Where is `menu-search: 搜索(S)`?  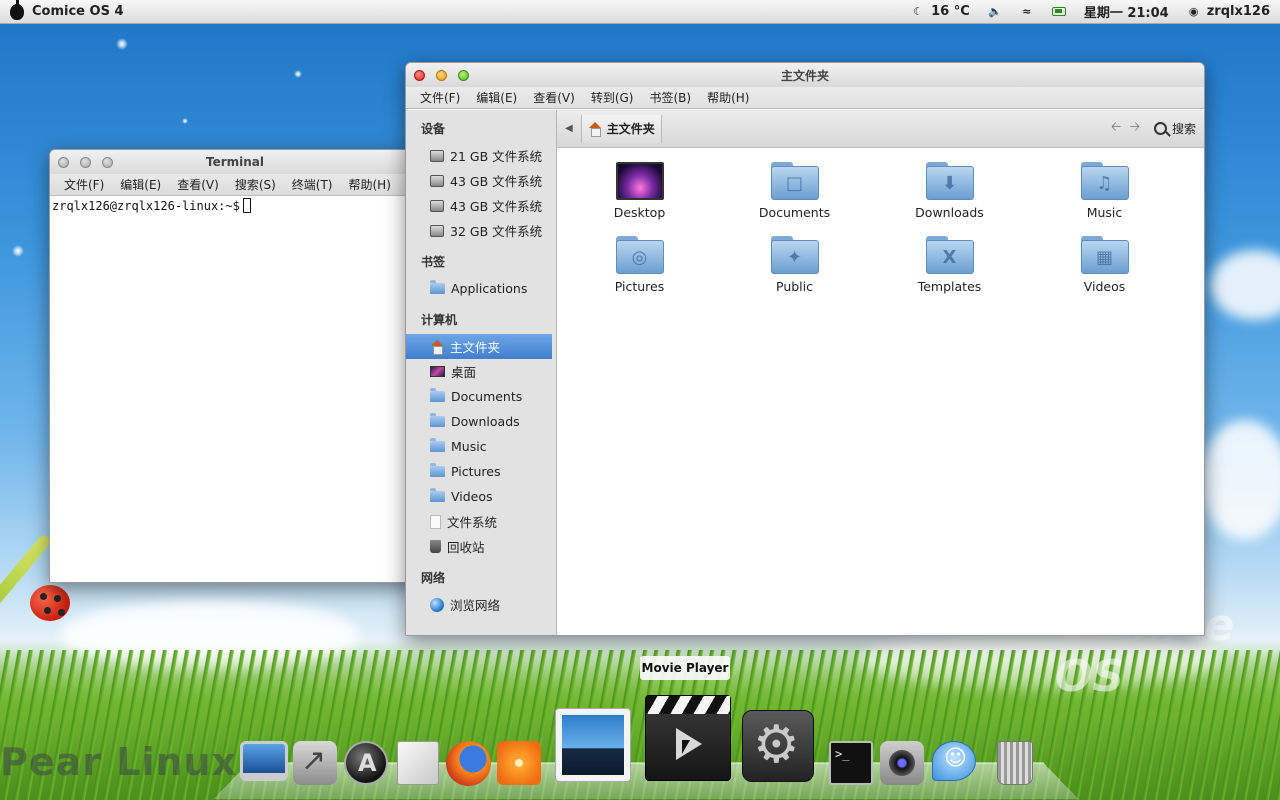
menu-search: 搜索(S) is located at coordinates (255, 184).